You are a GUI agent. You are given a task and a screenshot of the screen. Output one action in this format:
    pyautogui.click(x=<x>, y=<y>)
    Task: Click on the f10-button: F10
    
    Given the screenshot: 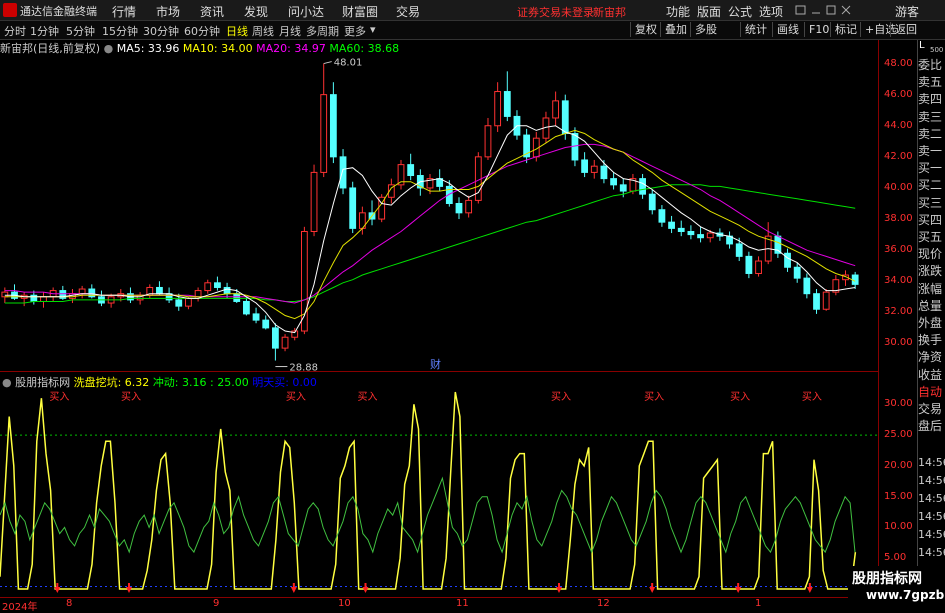 What is the action you would take?
    pyautogui.click(x=818, y=29)
    